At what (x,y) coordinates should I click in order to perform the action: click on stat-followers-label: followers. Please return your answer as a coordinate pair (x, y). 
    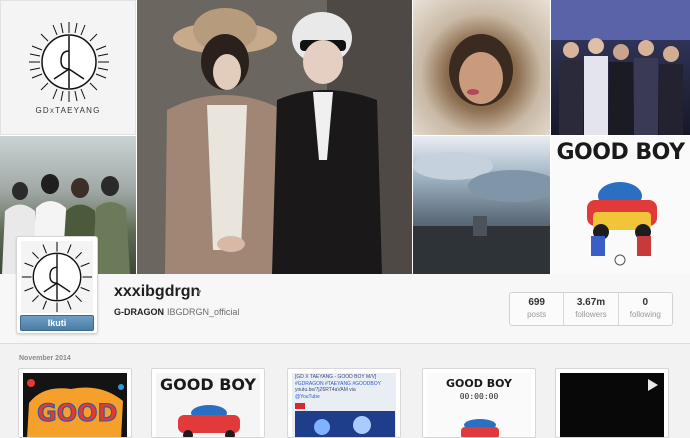
    Looking at the image, I should click on (591, 314).